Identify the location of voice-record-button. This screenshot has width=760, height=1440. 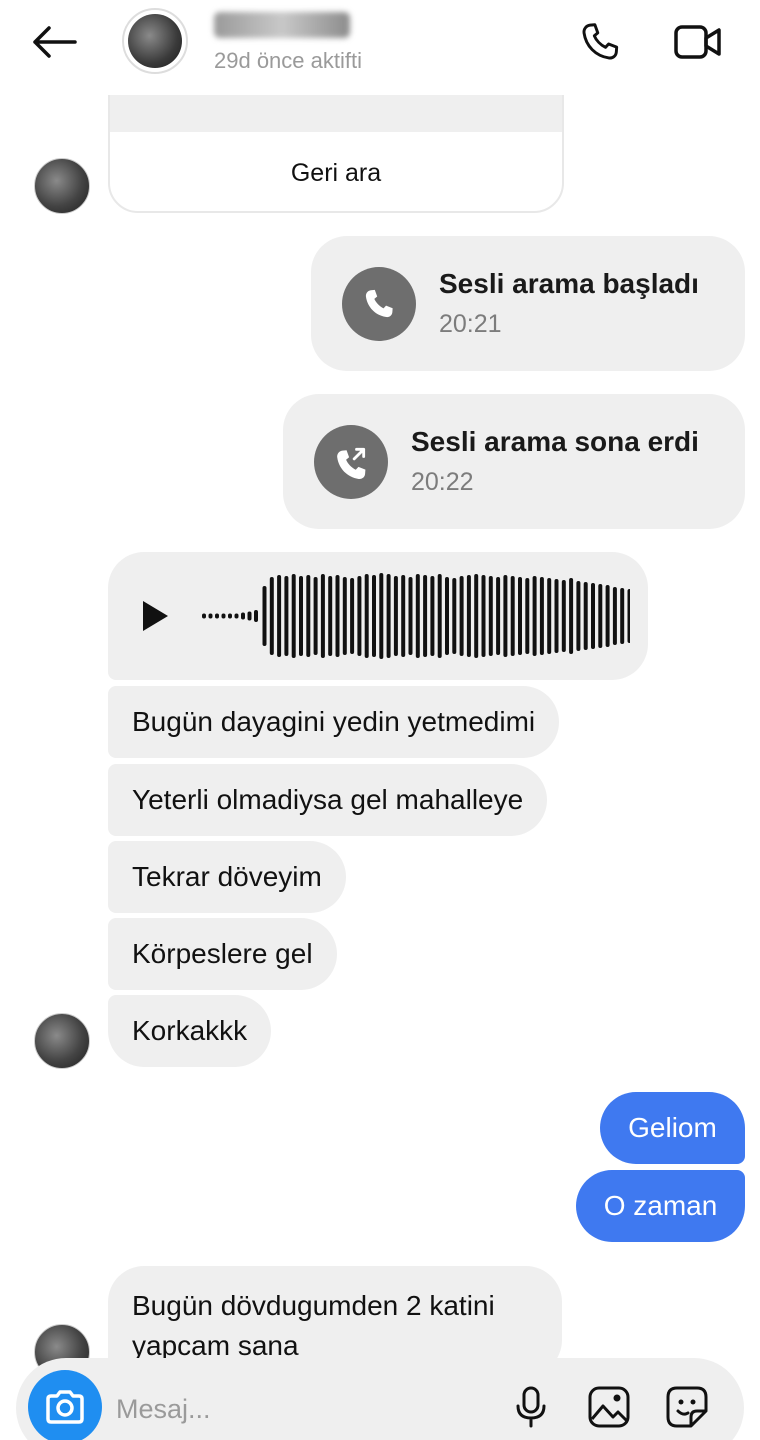
(531, 1407).